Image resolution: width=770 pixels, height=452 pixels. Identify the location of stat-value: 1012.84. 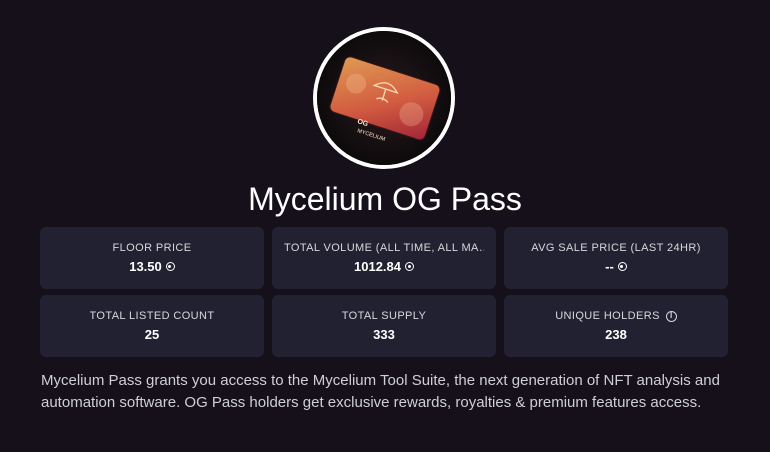
(377, 266).